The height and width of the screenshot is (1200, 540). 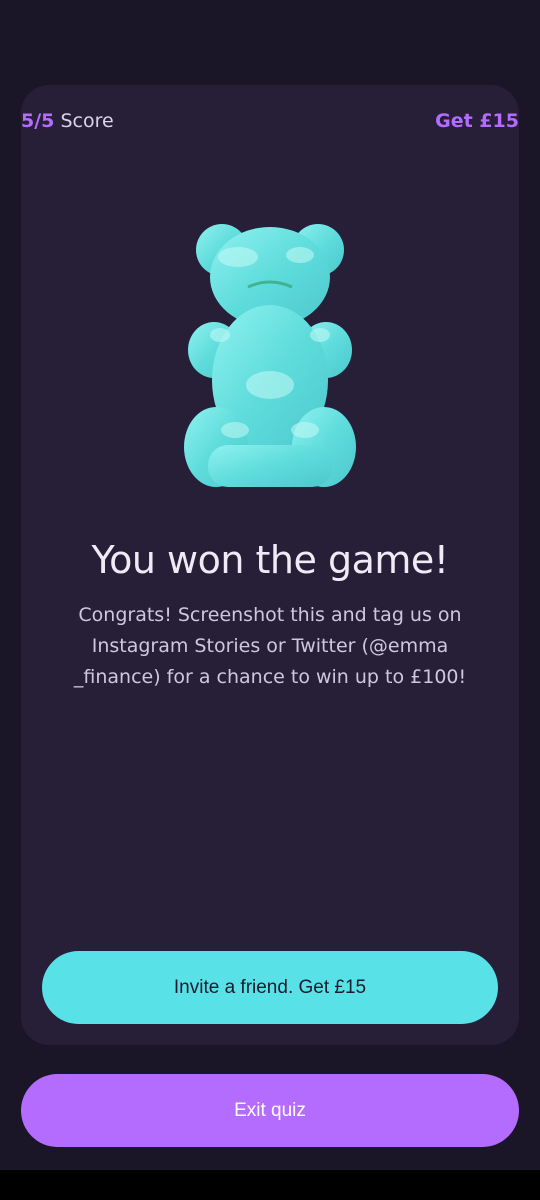 What do you see at coordinates (270, 560) in the screenshot?
I see `result-title: You won the game!` at bounding box center [270, 560].